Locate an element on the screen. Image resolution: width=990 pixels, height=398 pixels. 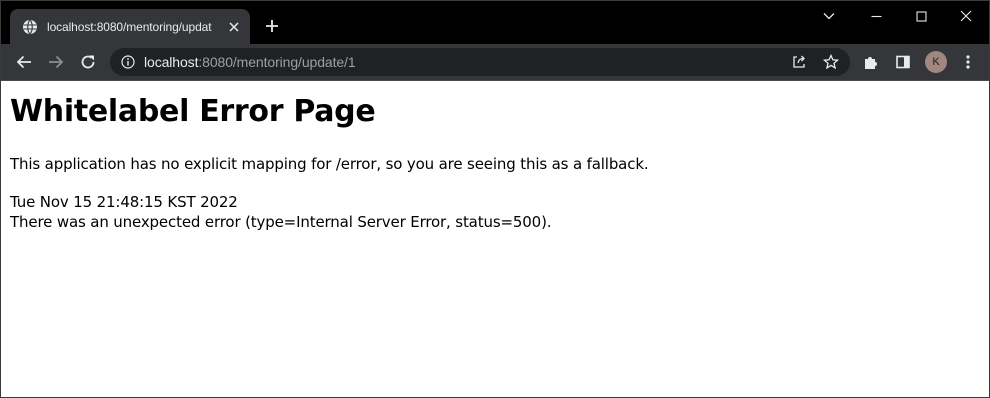
error-timestamp: Tue Nov 15 21:48:15 KST 2022 is located at coordinates (124, 202).